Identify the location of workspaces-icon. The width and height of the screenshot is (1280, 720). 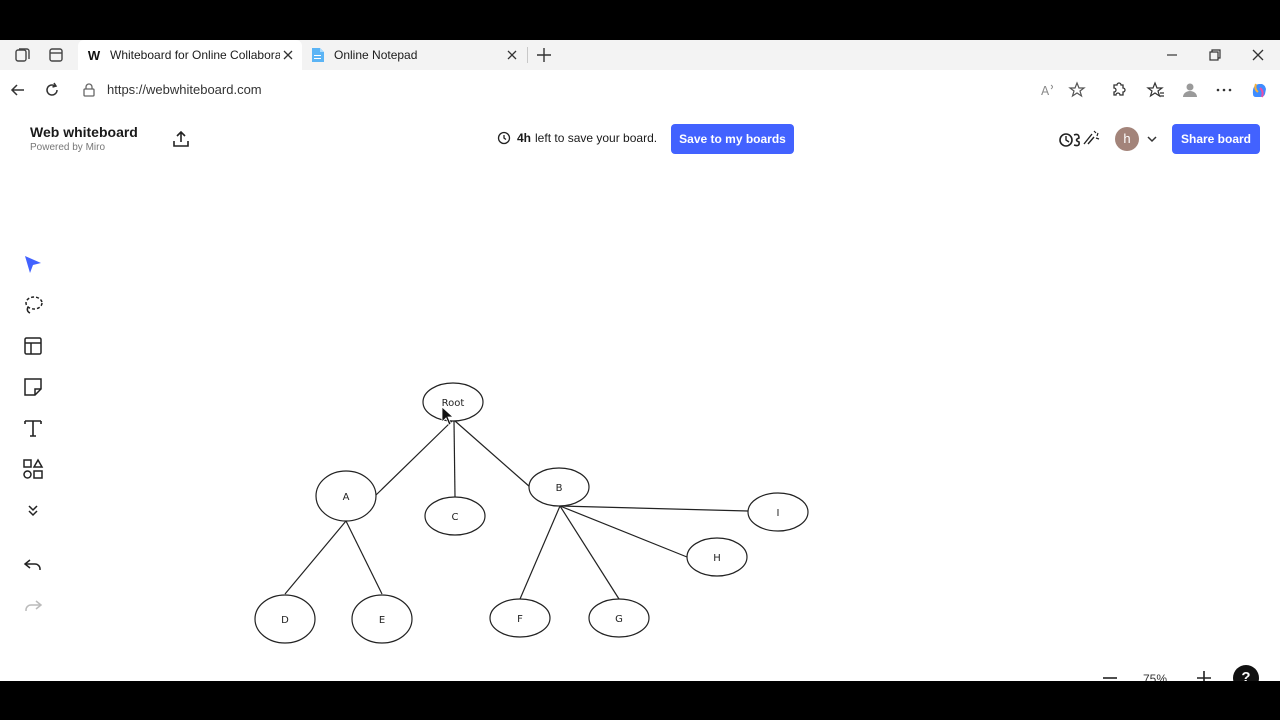
(23, 55).